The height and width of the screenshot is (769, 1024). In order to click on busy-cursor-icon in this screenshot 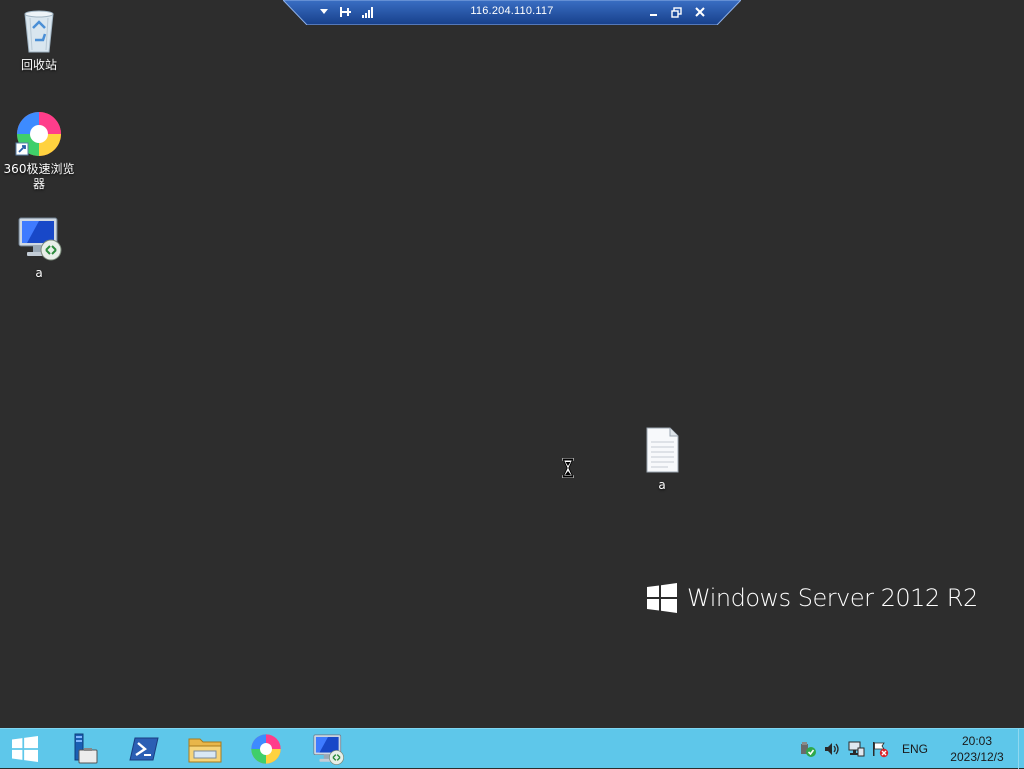, I will do `click(568, 469)`.